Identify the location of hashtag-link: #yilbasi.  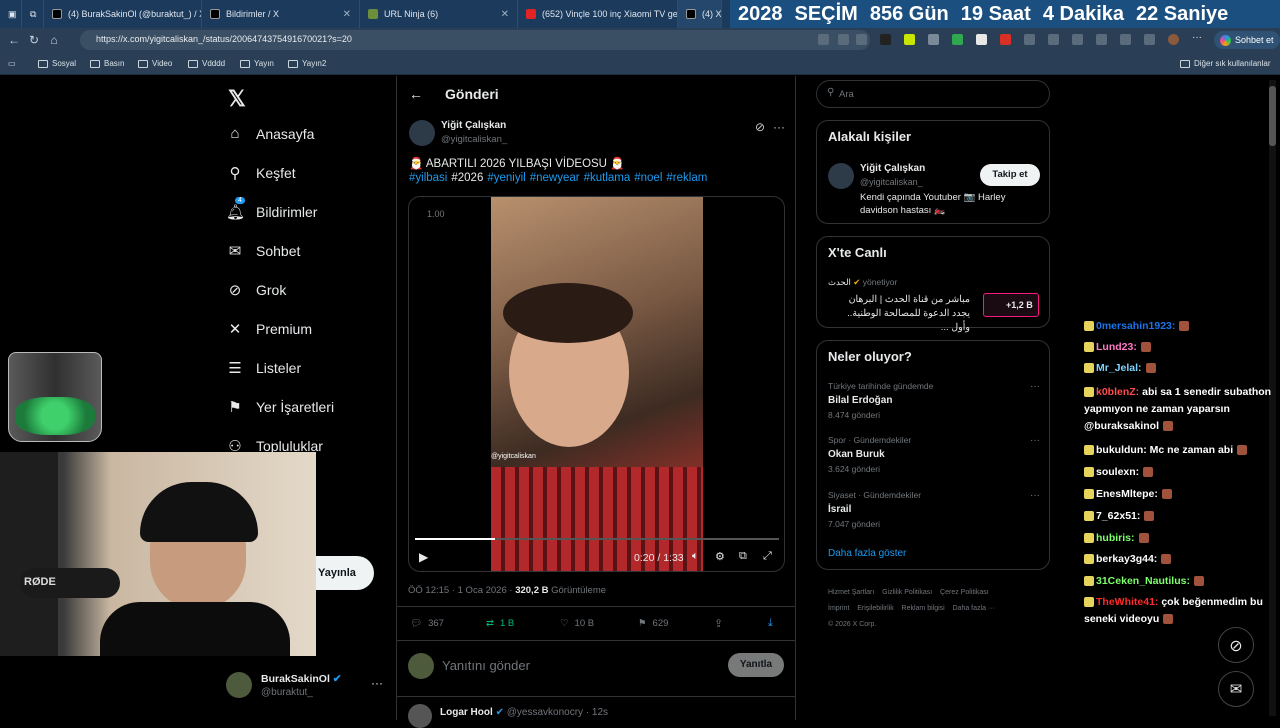
(428, 178).